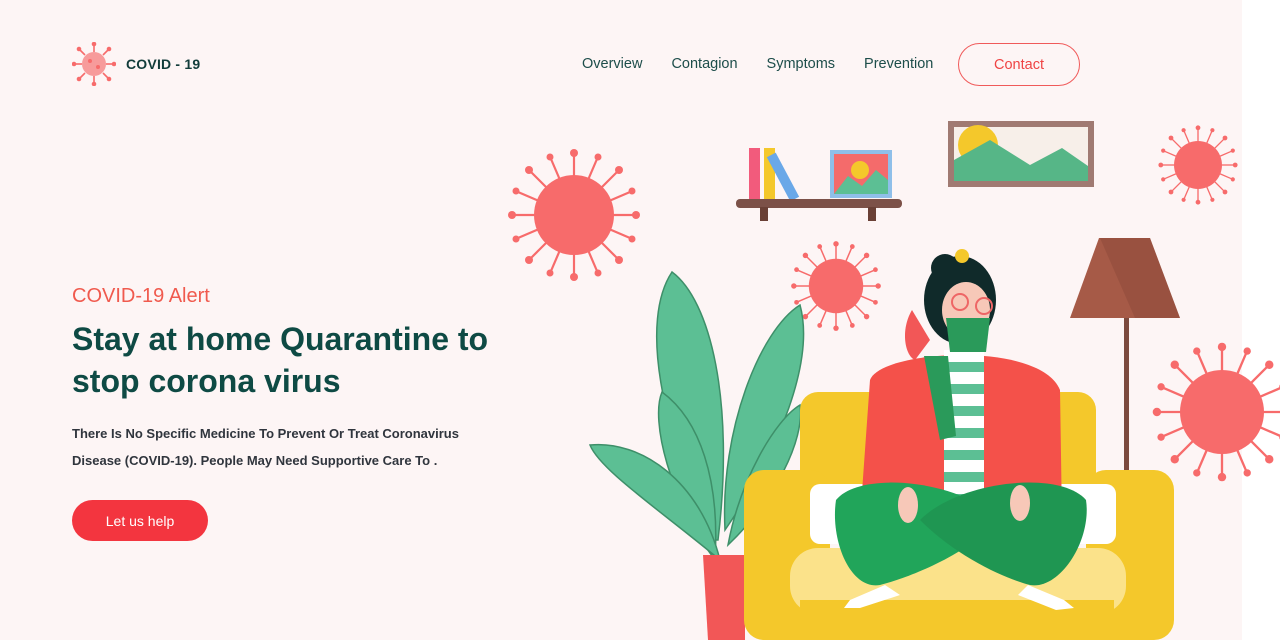 This screenshot has width=1280, height=640. What do you see at coordinates (1021, 154) in the screenshot?
I see `wall-picture-icon` at bounding box center [1021, 154].